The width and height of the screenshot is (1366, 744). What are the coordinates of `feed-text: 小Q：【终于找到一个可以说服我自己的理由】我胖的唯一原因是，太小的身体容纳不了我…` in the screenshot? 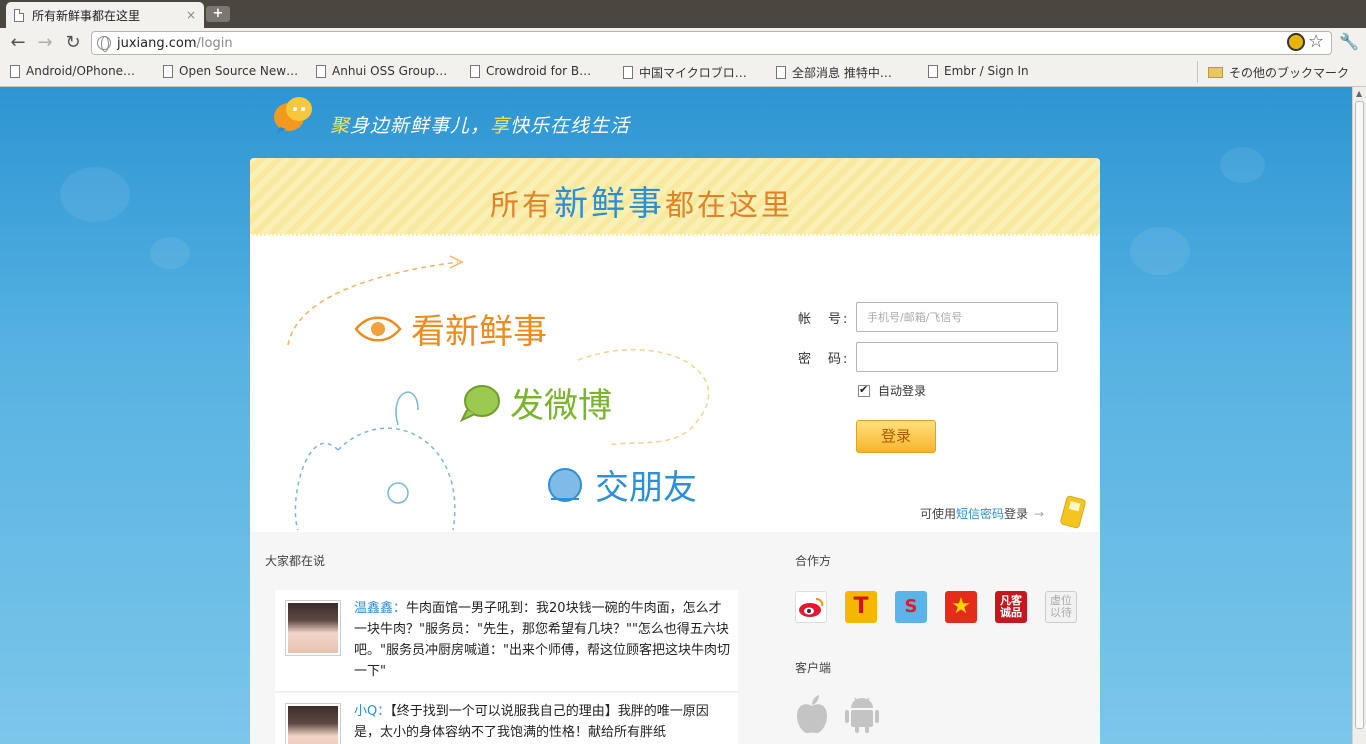 It's located at (531, 722).